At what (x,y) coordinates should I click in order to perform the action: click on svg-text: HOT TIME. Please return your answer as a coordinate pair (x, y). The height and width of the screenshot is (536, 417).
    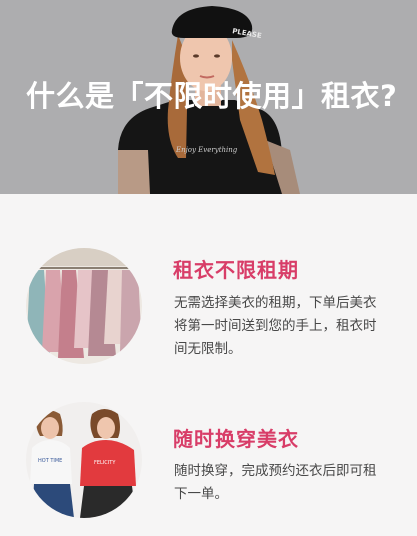
    Looking at the image, I should click on (50, 461).